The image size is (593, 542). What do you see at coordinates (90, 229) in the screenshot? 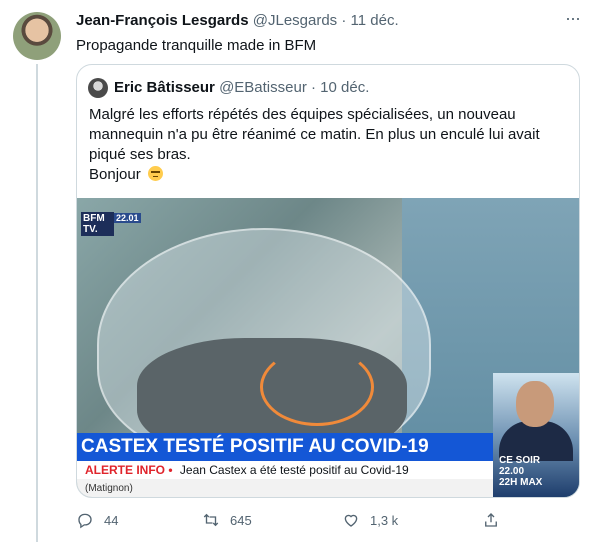
I see `logo-line: TV.` at bounding box center [90, 229].